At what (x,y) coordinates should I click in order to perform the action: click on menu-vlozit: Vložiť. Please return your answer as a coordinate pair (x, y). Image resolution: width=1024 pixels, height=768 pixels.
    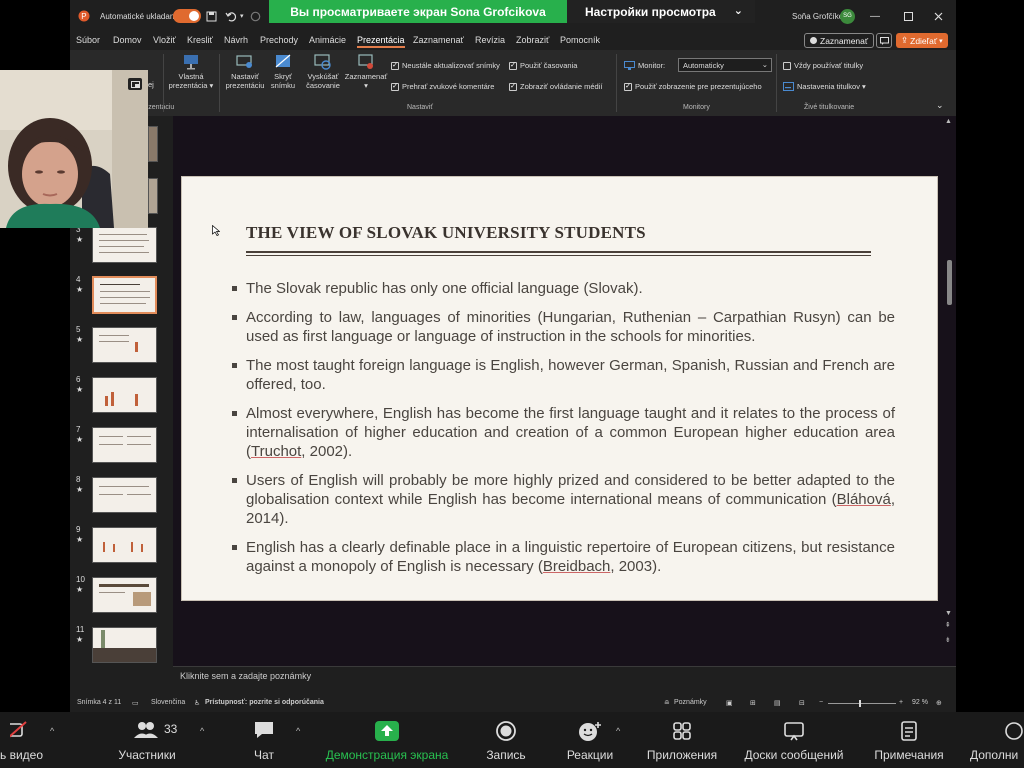
    Looking at the image, I should click on (164, 40).